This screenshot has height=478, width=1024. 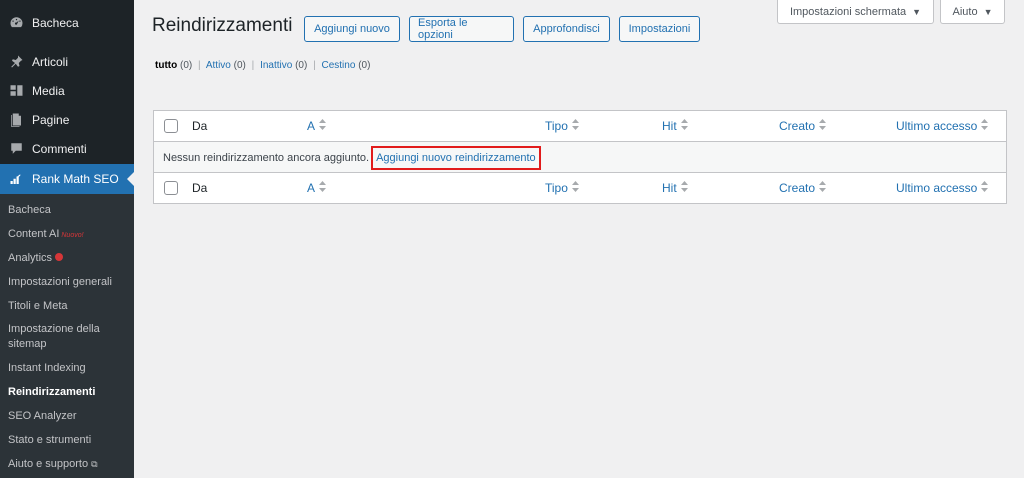 I want to click on column-header-hit: Hit, so click(x=675, y=126).